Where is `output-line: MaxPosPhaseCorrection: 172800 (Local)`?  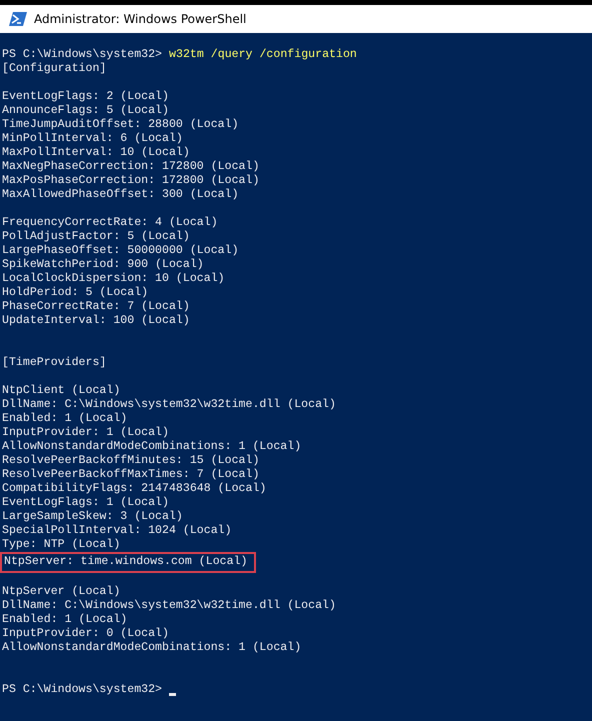
output-line: MaxPosPhaseCorrection: 172800 (Local) is located at coordinates (131, 181).